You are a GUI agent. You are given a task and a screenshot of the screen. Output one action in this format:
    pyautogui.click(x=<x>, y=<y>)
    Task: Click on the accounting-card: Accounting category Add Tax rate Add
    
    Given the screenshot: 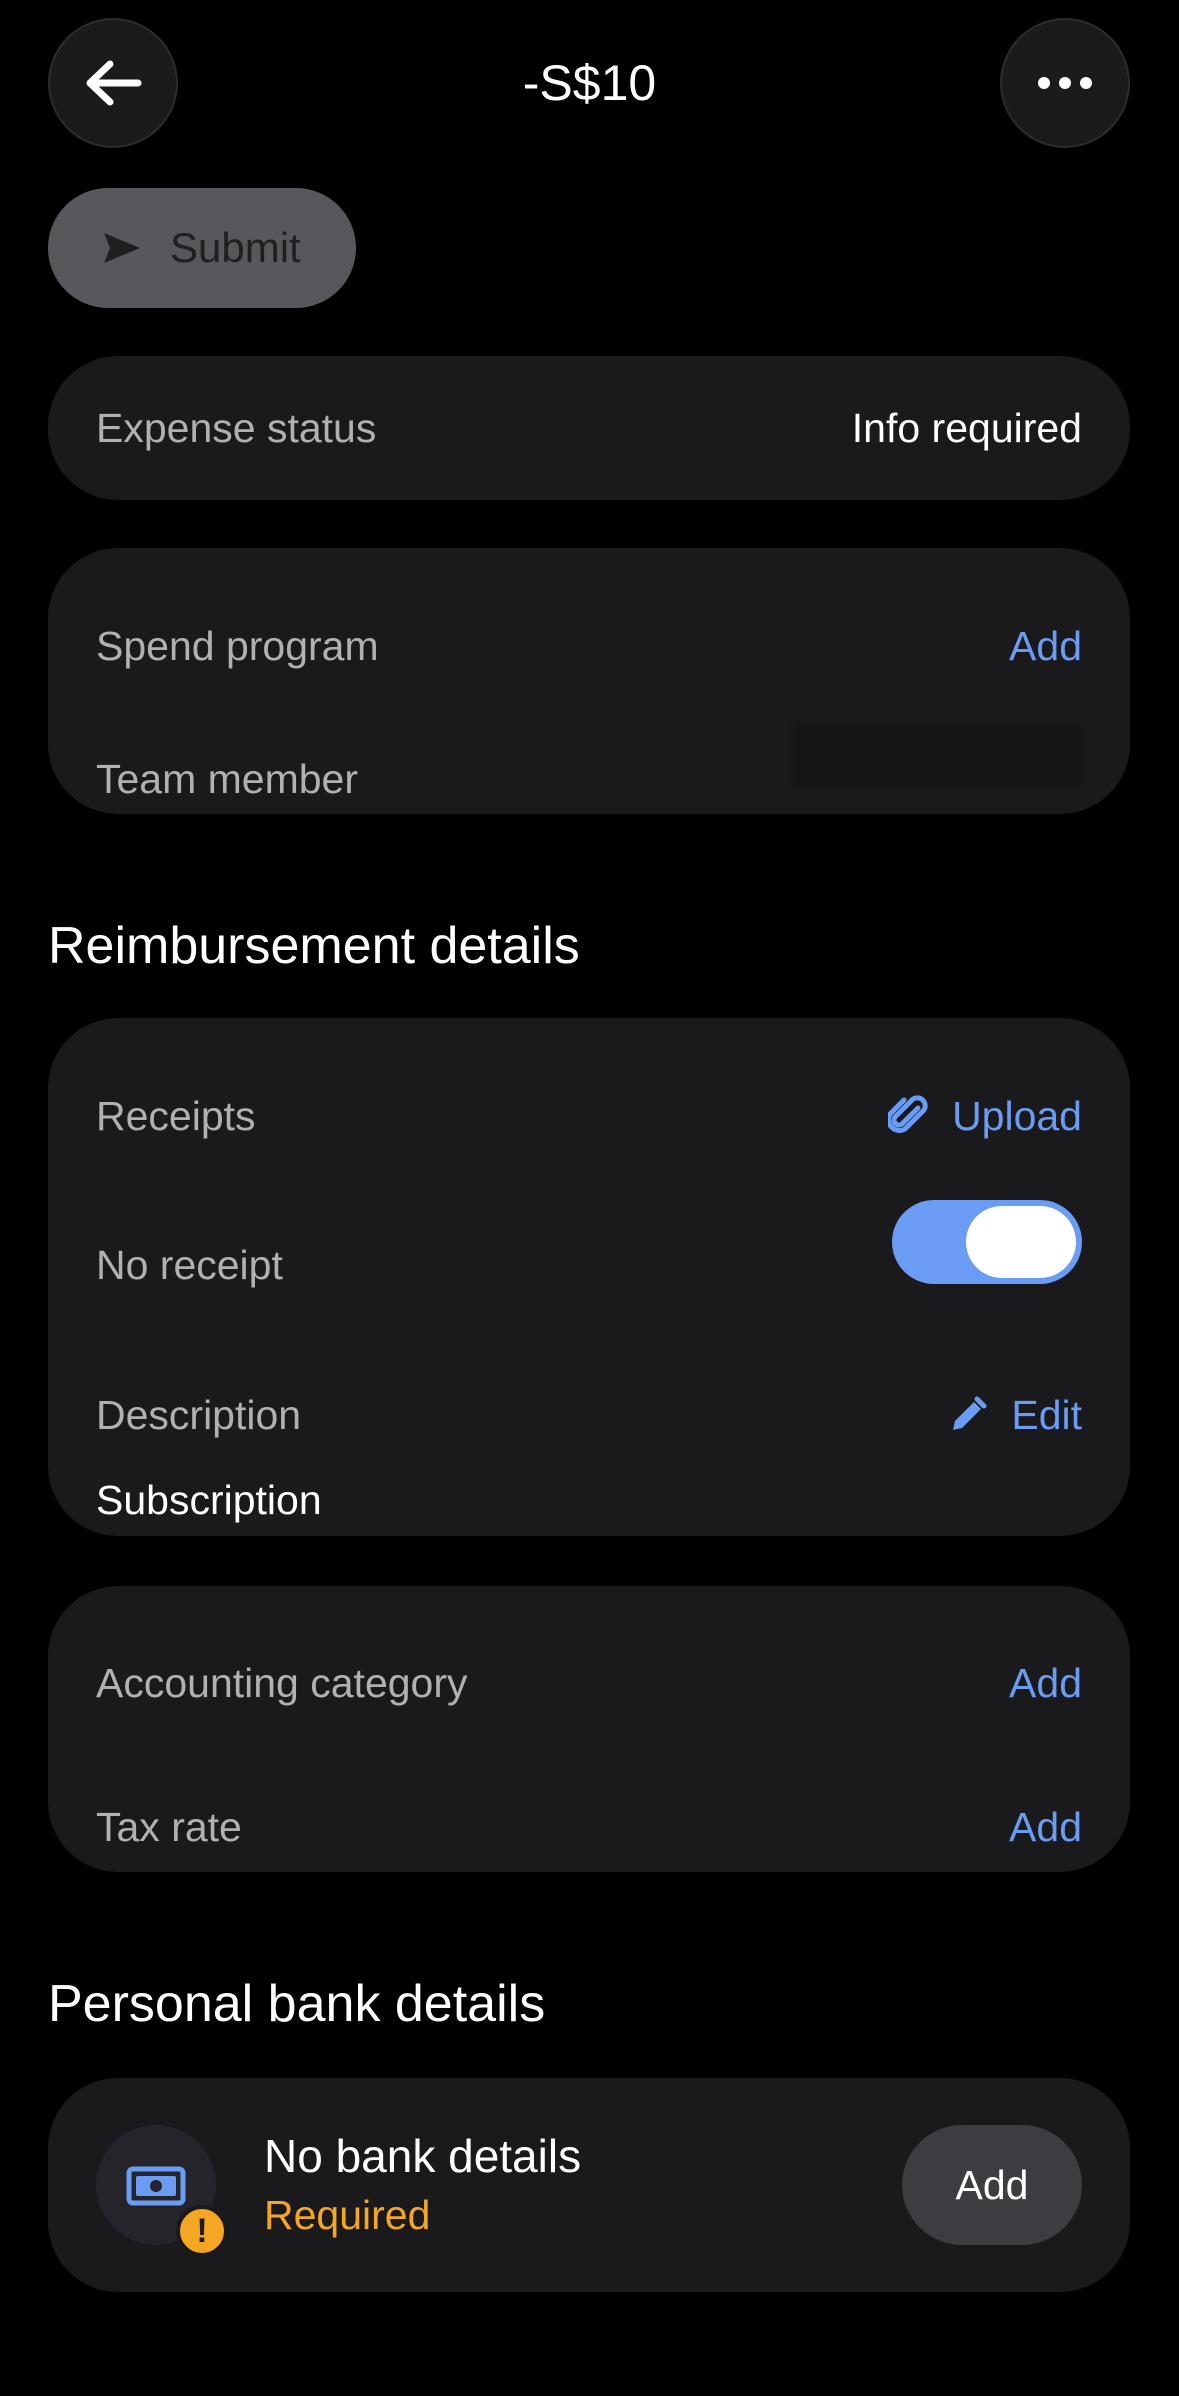 What is the action you would take?
    pyautogui.click(x=589, y=1729)
    